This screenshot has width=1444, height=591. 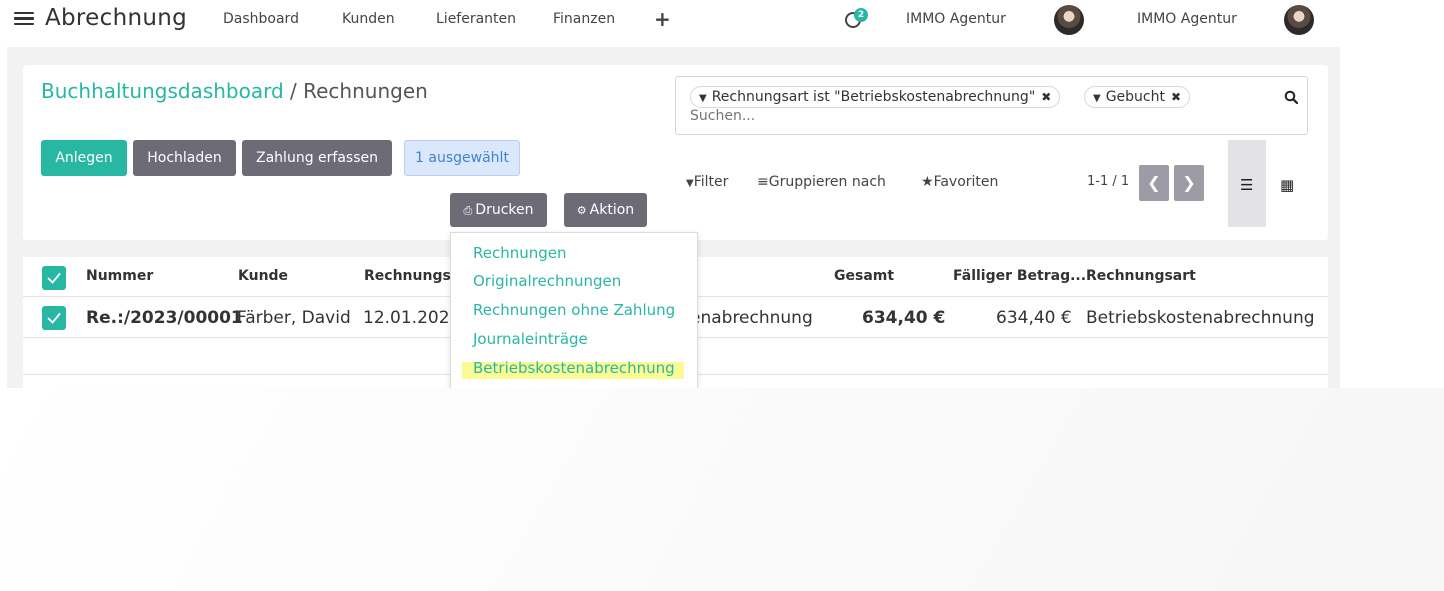 I want to click on upload-button: Hochladen, so click(x=184, y=158).